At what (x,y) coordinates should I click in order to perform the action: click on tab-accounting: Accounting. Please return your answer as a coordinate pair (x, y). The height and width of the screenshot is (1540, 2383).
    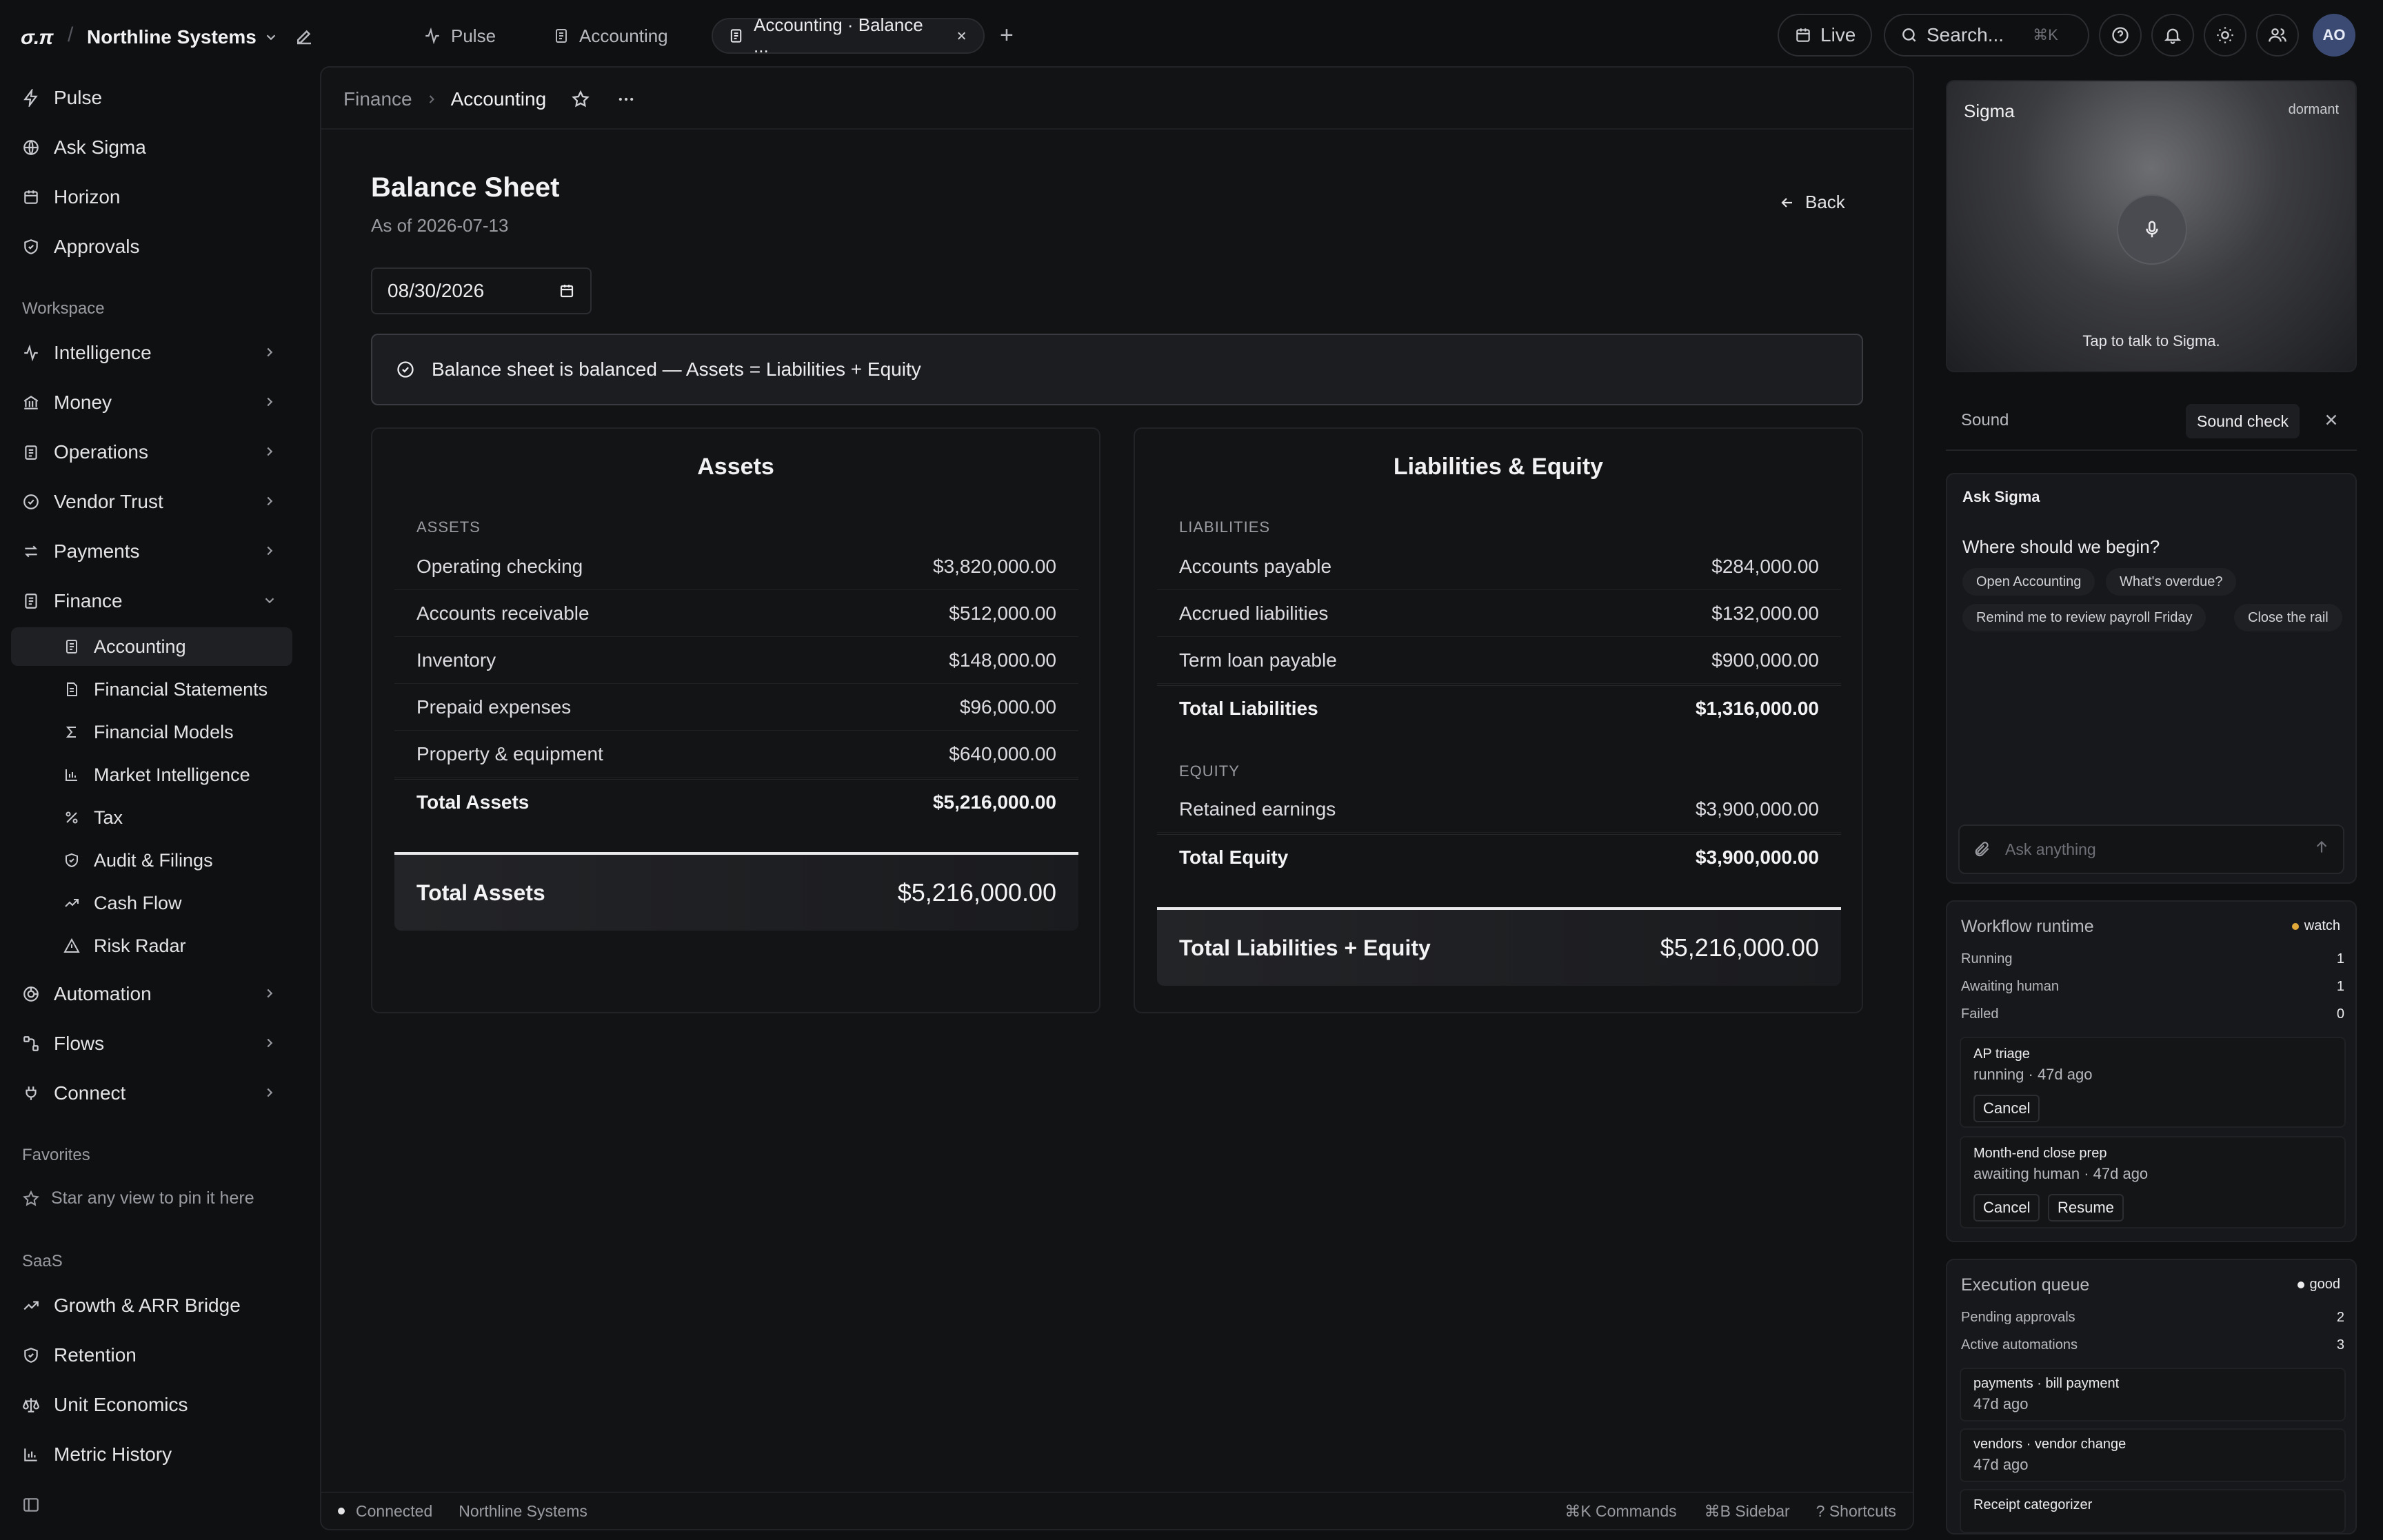
    Looking at the image, I should click on (610, 36).